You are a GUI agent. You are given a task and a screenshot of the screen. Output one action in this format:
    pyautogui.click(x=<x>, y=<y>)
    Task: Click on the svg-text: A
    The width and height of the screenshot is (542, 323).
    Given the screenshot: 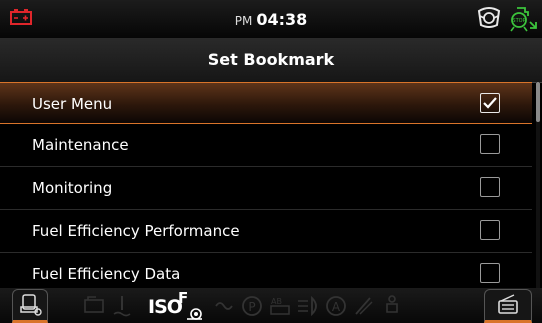 What is the action you would take?
    pyautogui.click(x=336, y=307)
    